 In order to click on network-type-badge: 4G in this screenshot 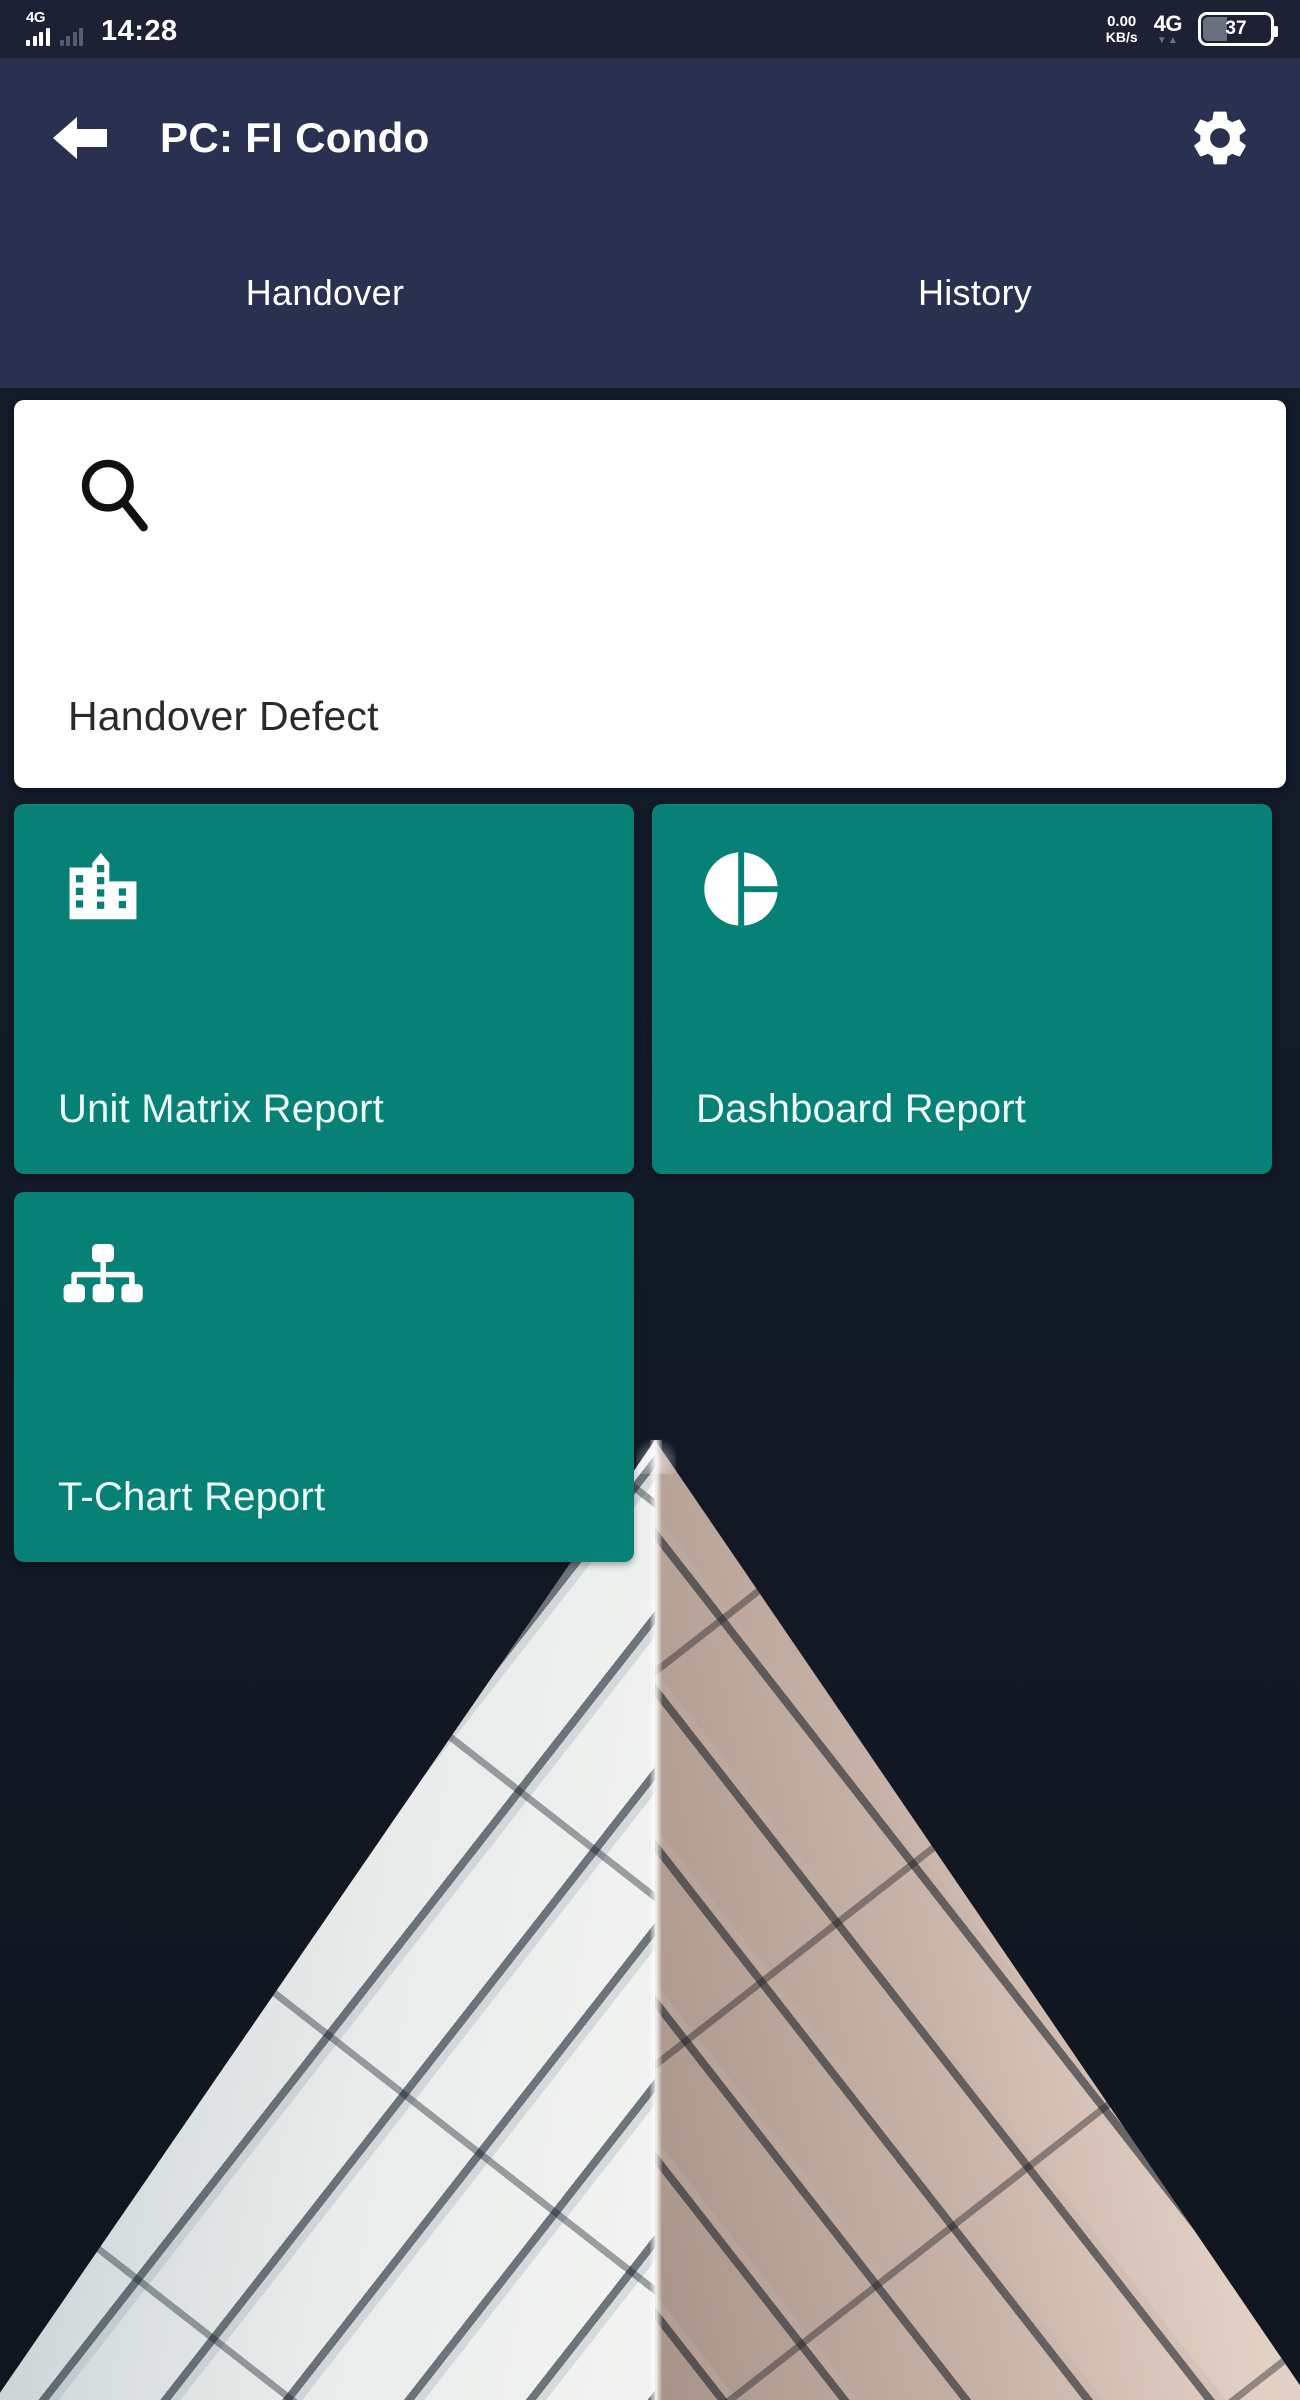, I will do `click(36, 17)`.